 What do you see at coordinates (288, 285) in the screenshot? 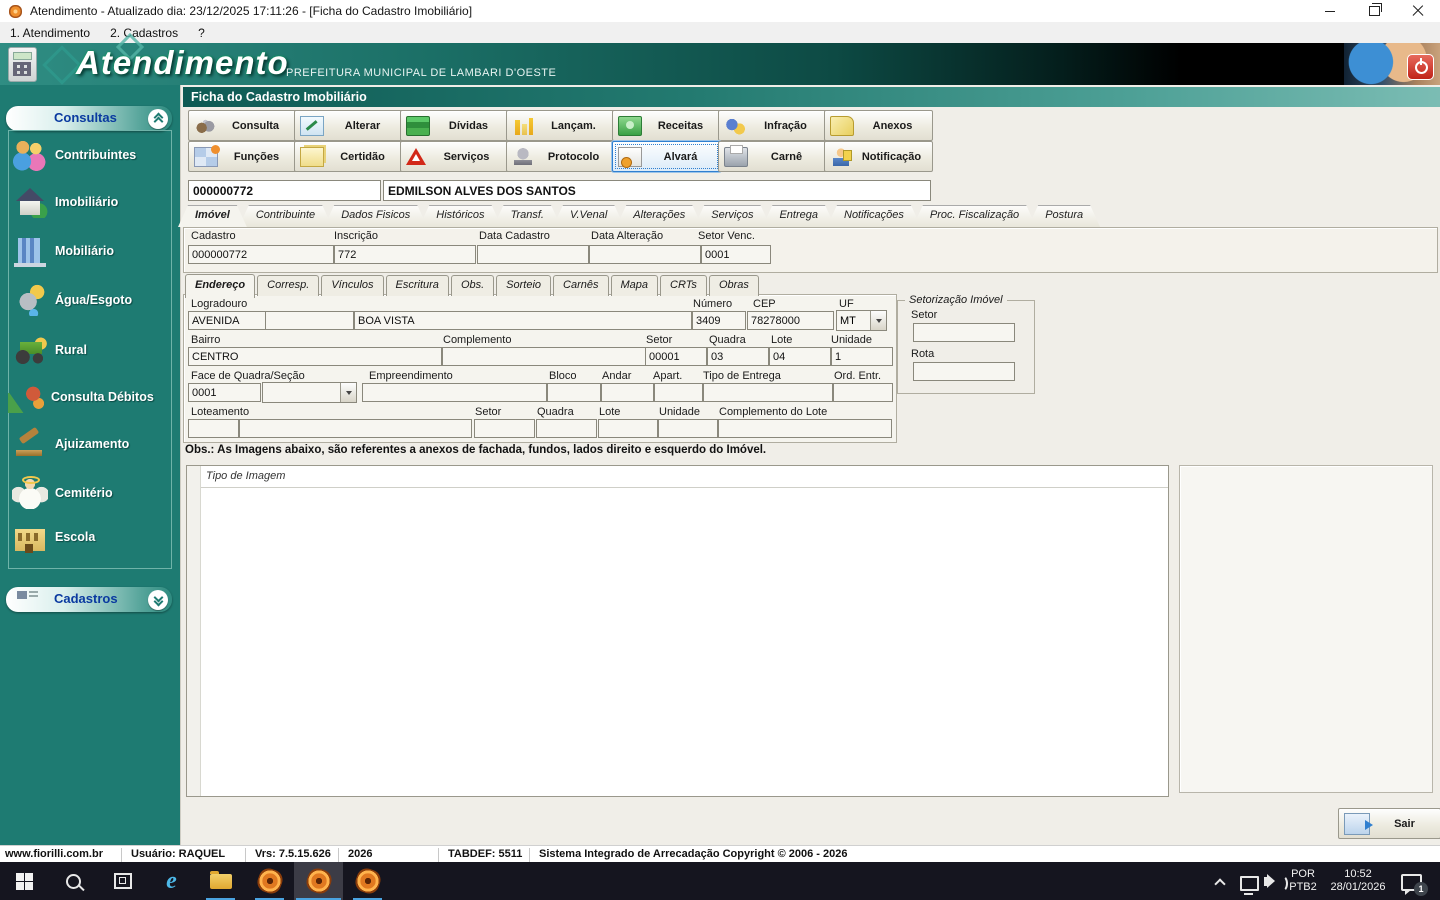
I see `subtab-corresp: Corresp.` at bounding box center [288, 285].